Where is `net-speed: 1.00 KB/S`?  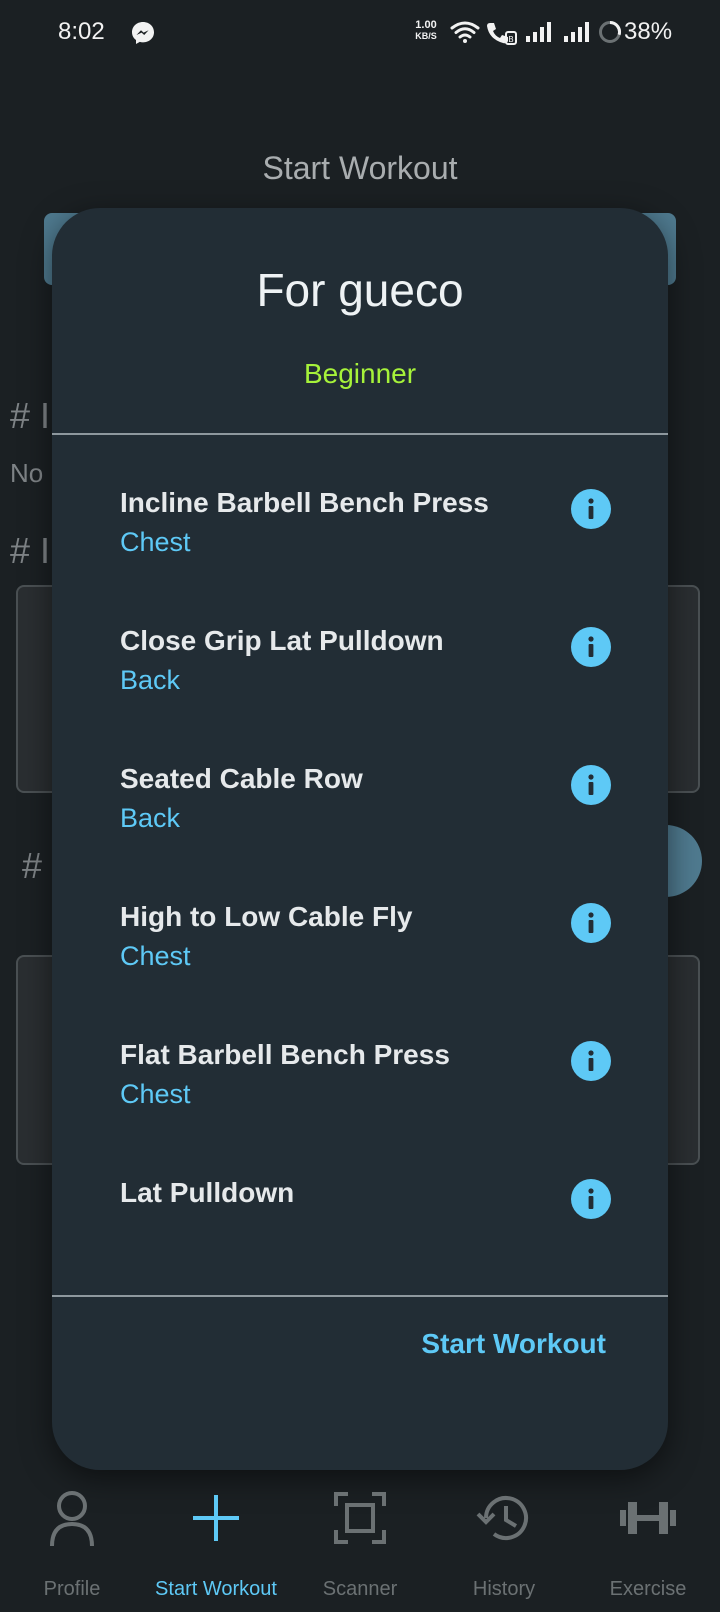
net-speed: 1.00 KB/S is located at coordinates (426, 31).